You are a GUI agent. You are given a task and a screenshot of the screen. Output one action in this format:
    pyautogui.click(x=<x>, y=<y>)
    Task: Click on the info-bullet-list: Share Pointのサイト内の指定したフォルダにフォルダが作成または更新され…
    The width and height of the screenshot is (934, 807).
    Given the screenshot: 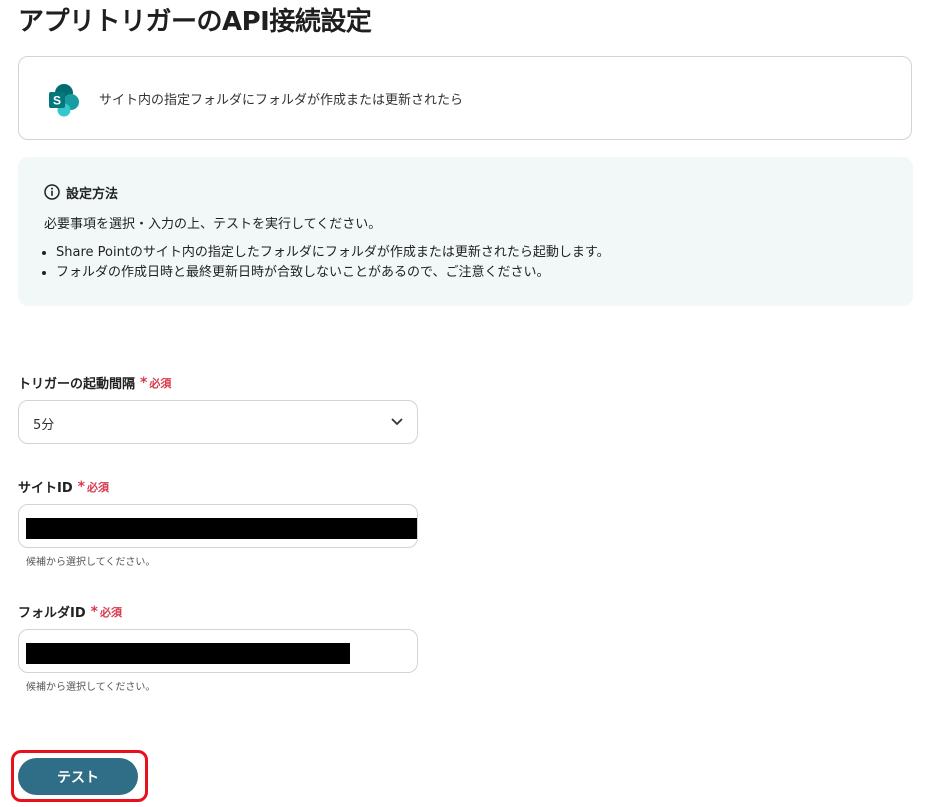 What is the action you would take?
    pyautogui.click(x=324, y=263)
    